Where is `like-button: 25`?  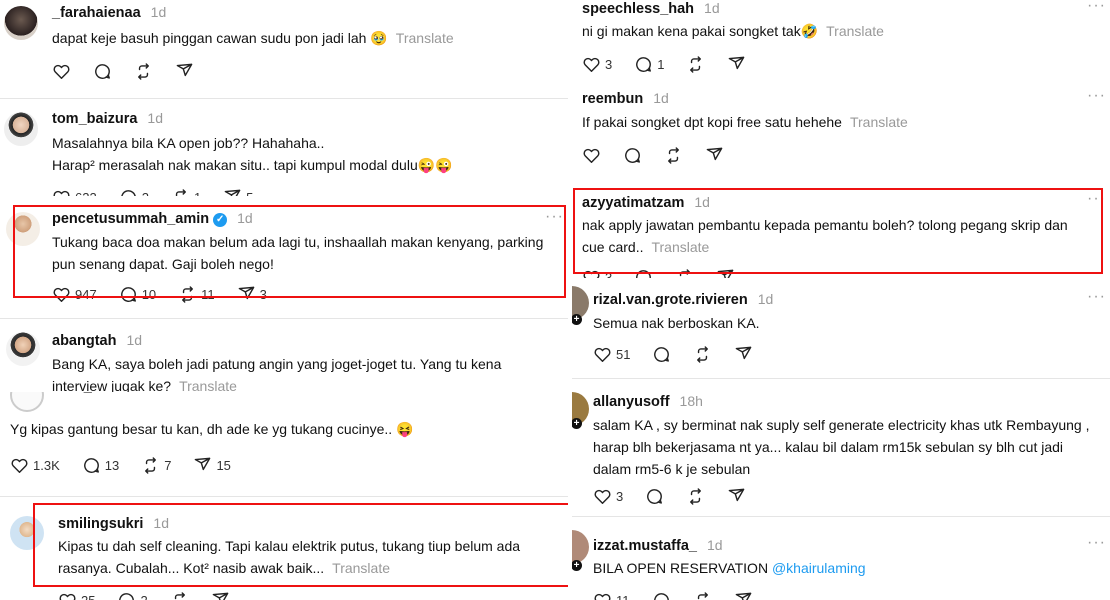
like-button: 25 is located at coordinates (76, 595).